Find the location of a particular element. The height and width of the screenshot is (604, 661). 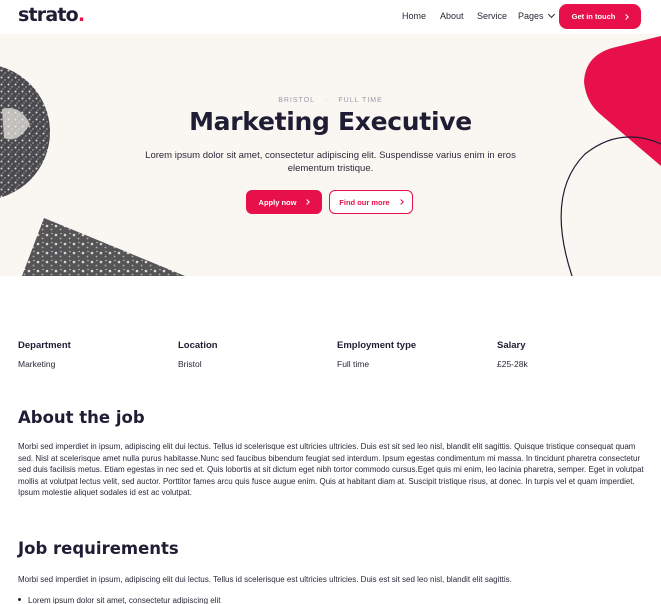

get-in-touch-button: Get in touch is located at coordinates (600, 16).